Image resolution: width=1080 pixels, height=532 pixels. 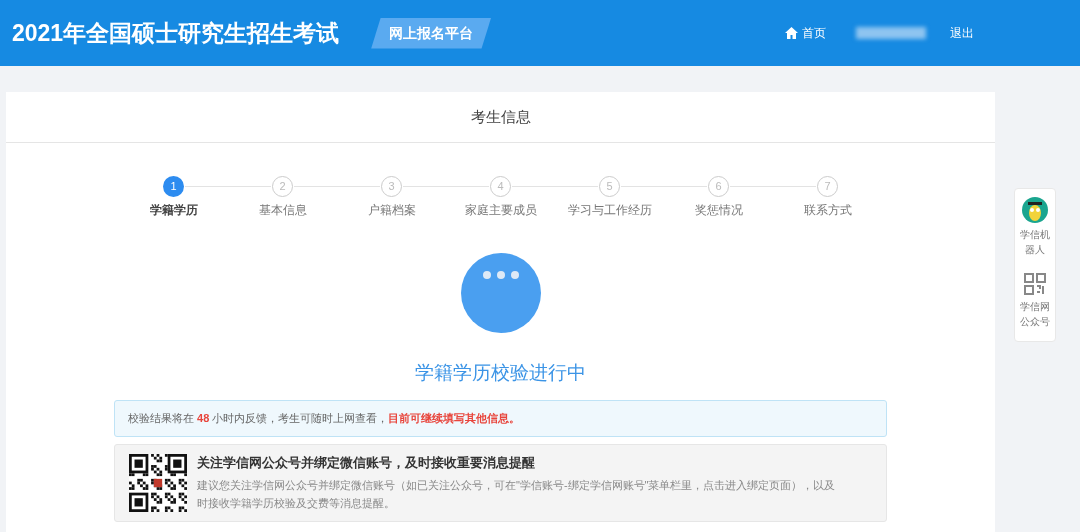 I want to click on side-tool-label: 学信机器人, so click(x=1035, y=242).